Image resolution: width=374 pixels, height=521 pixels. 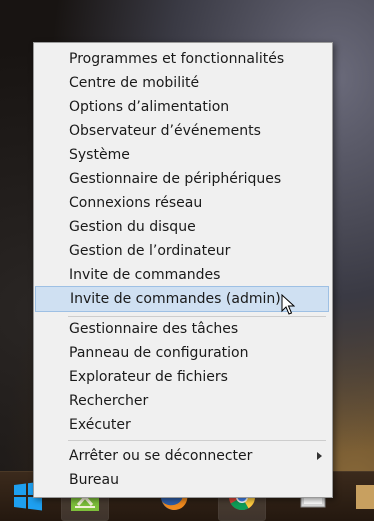 I want to click on menu-item-label: Invite de commandes, so click(x=145, y=275).